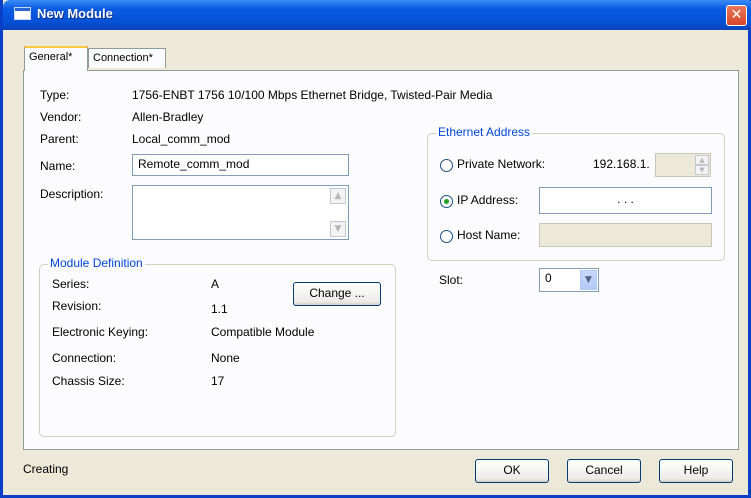 This screenshot has height=498, width=751. What do you see at coordinates (219, 309) in the screenshot?
I see `revision-value: 1.1` at bounding box center [219, 309].